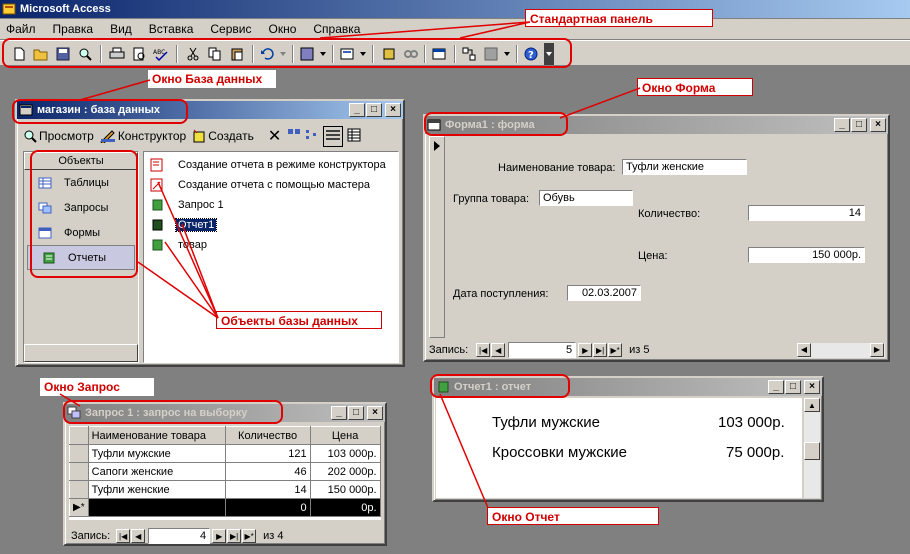 The image size is (910, 554). Describe the element at coordinates (312, 136) in the screenshot. I see `small-icons-icon` at that location.